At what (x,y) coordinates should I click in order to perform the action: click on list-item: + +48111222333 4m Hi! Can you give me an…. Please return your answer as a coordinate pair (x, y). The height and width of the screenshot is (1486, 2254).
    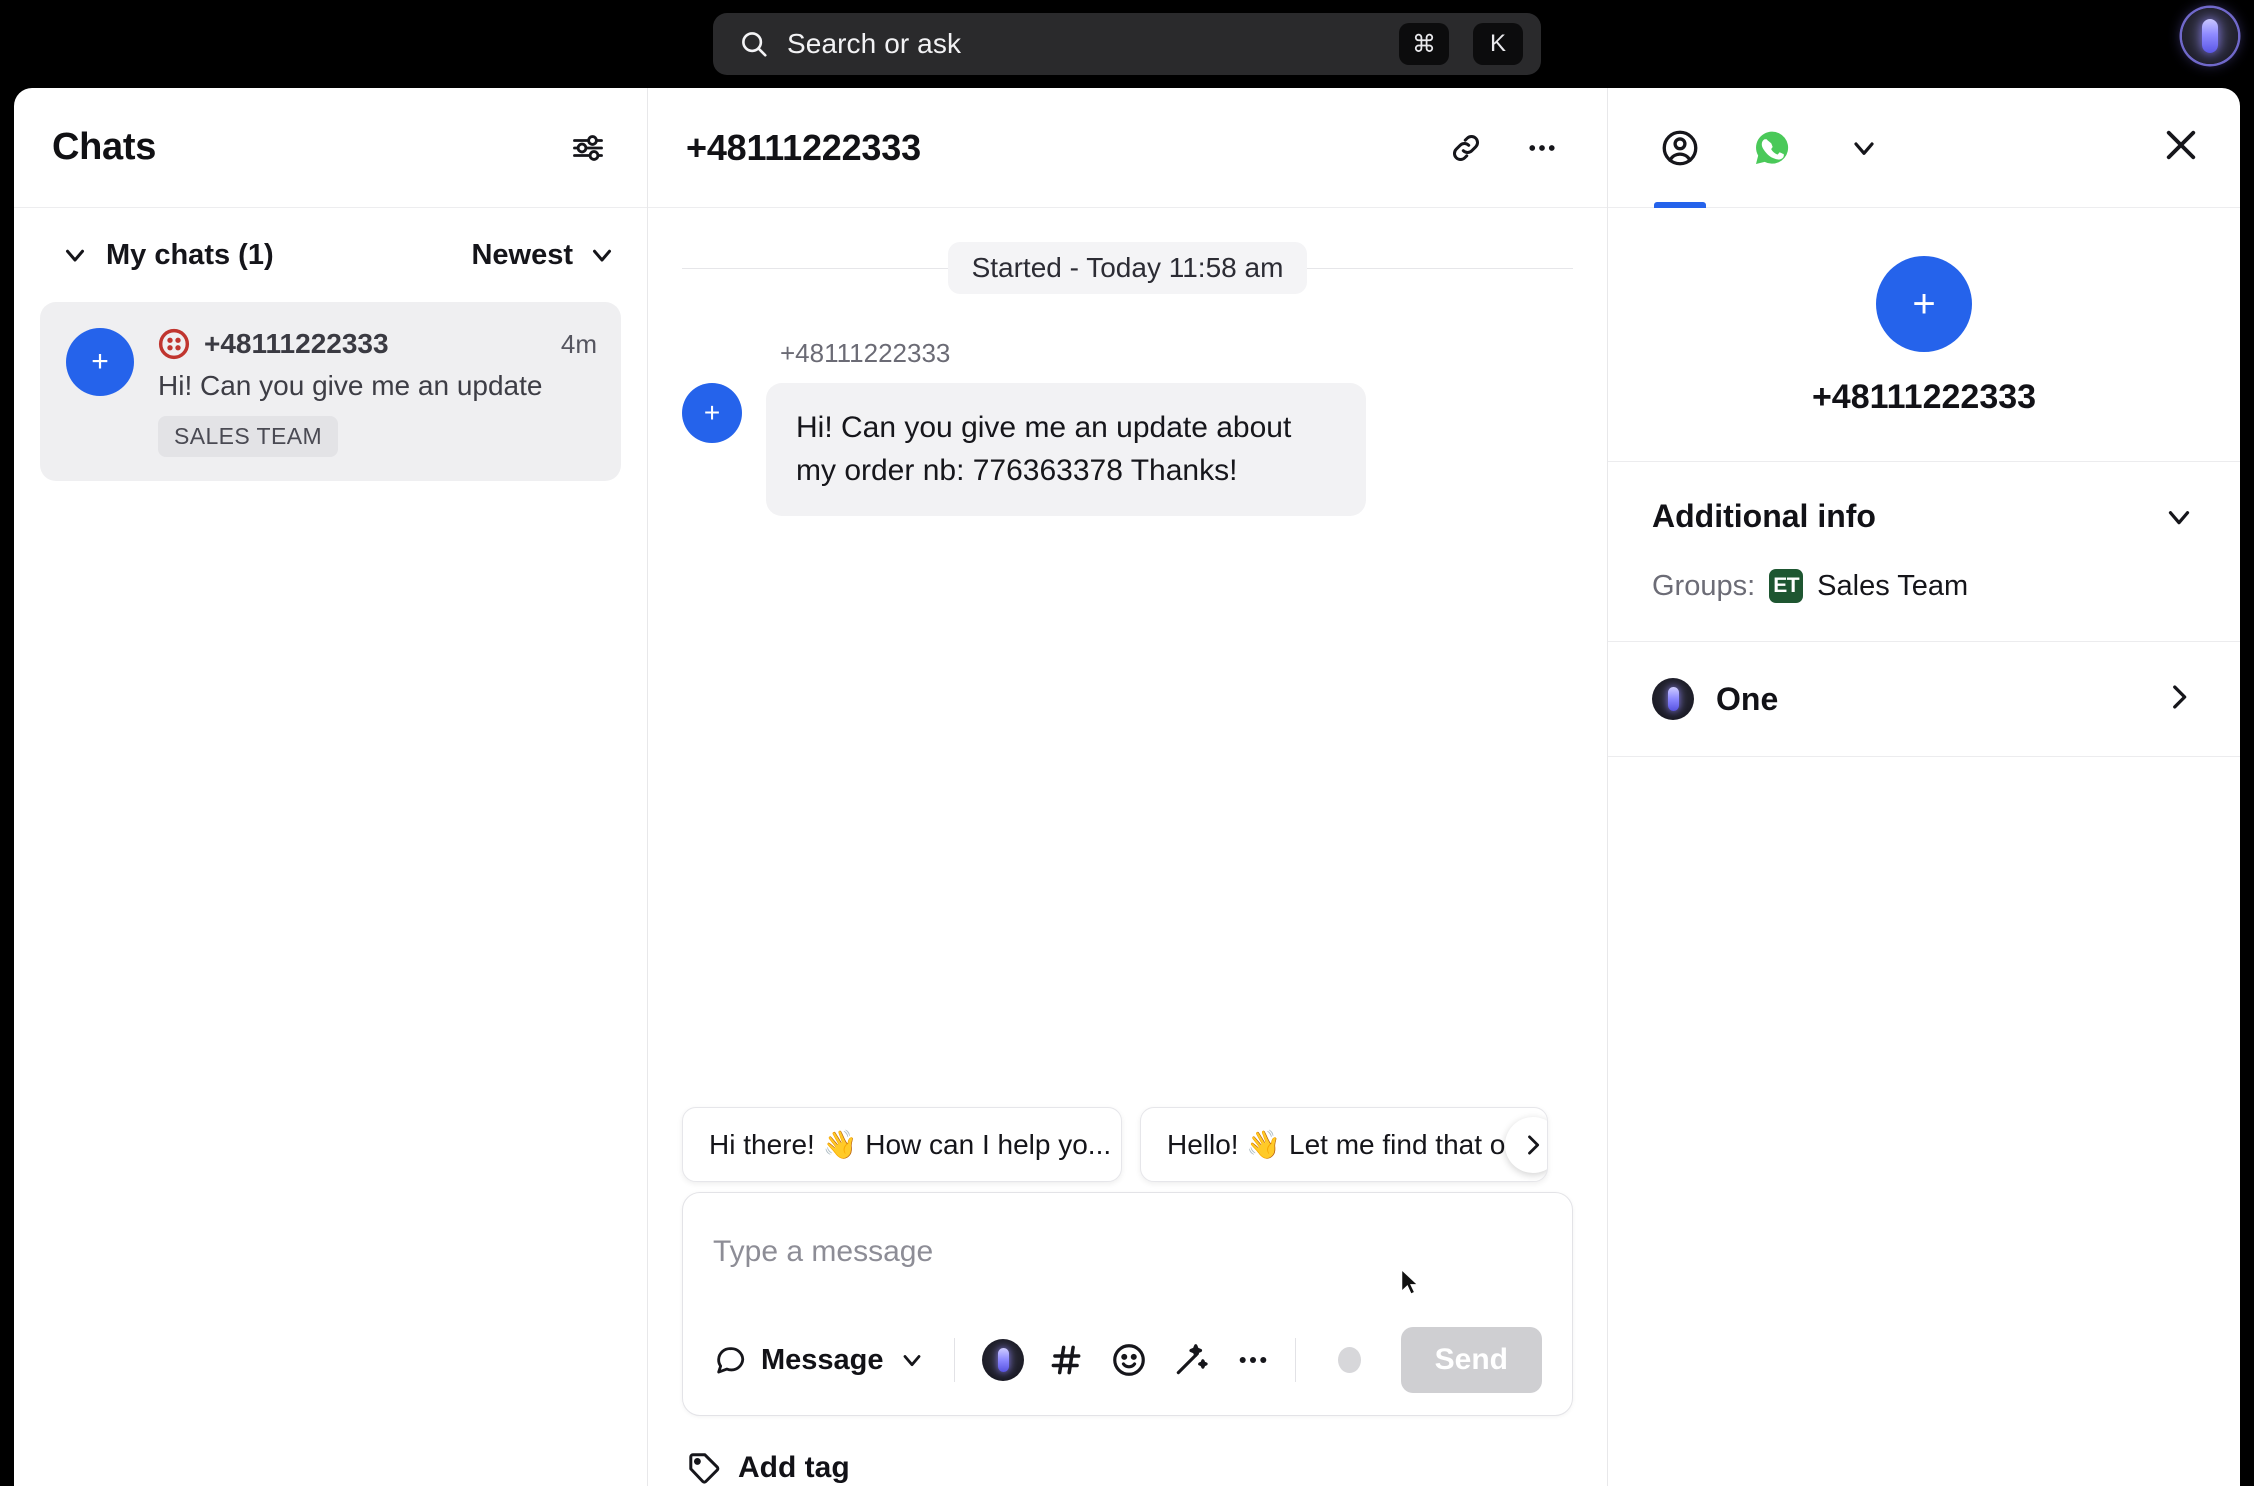
    Looking at the image, I should click on (330, 391).